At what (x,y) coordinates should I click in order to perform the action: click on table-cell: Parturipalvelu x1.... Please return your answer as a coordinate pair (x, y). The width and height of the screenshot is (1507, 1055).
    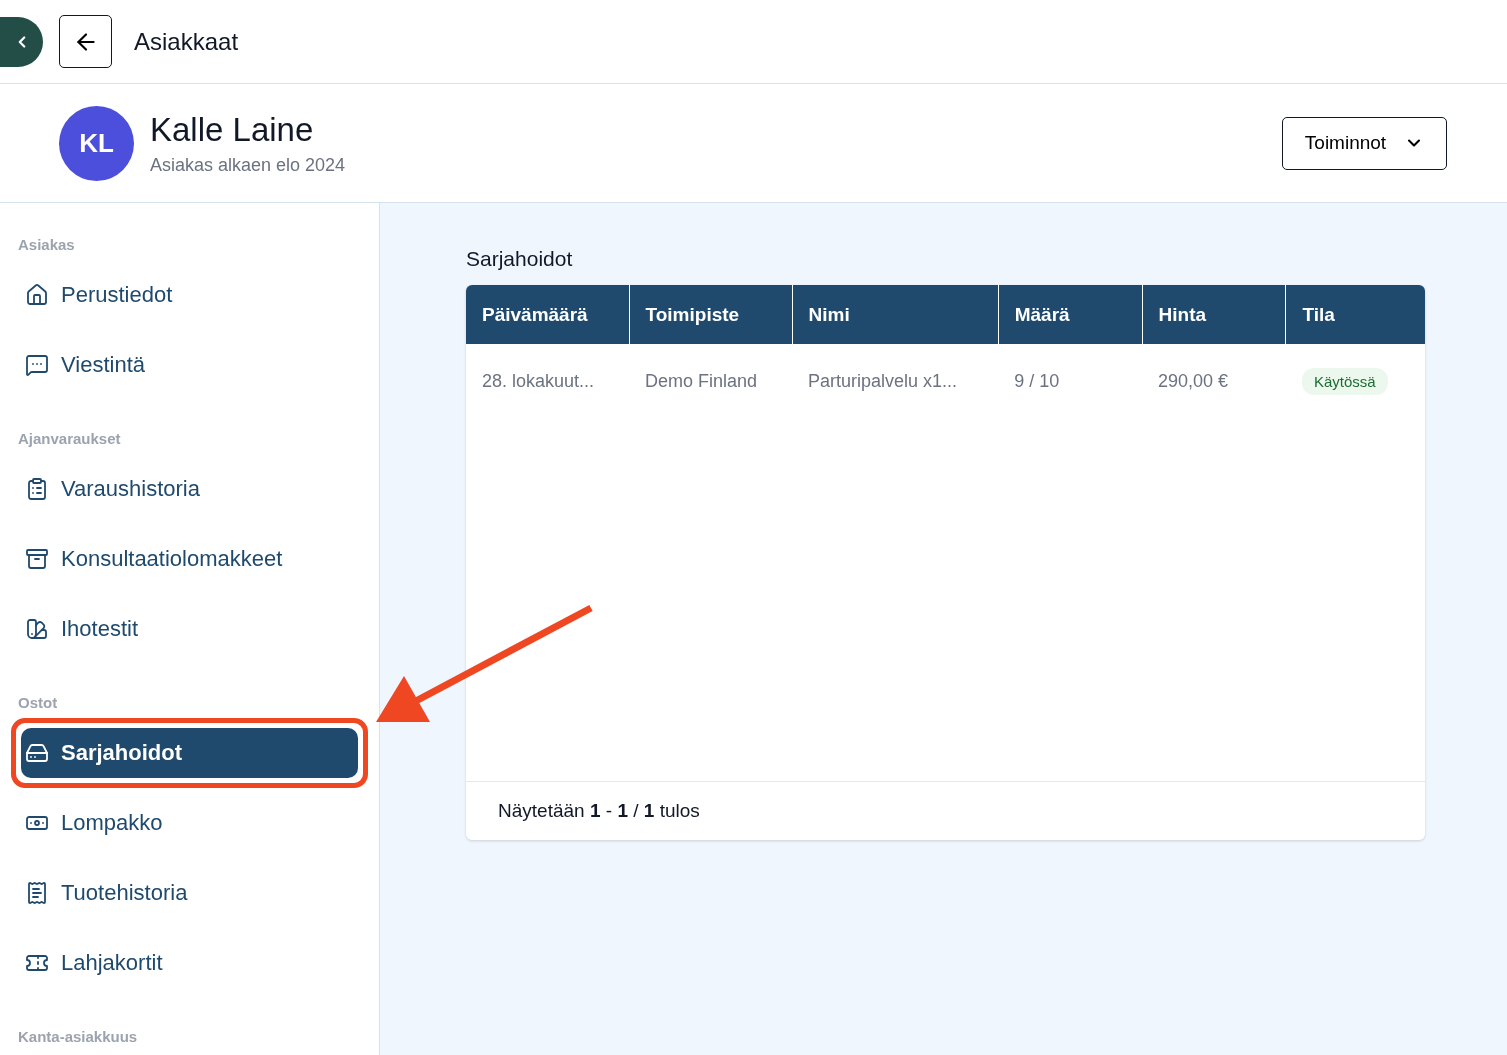
    Looking at the image, I should click on (895, 381).